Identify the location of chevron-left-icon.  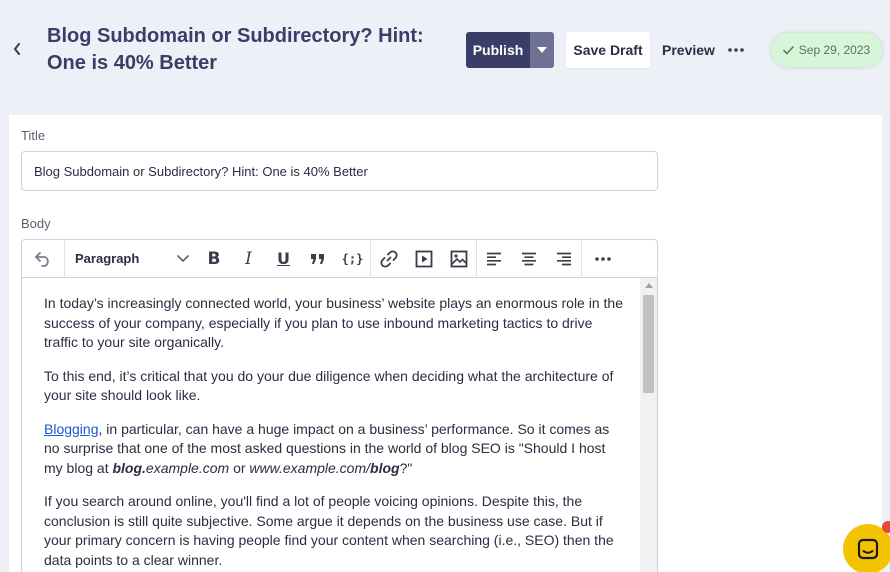
(16, 49).